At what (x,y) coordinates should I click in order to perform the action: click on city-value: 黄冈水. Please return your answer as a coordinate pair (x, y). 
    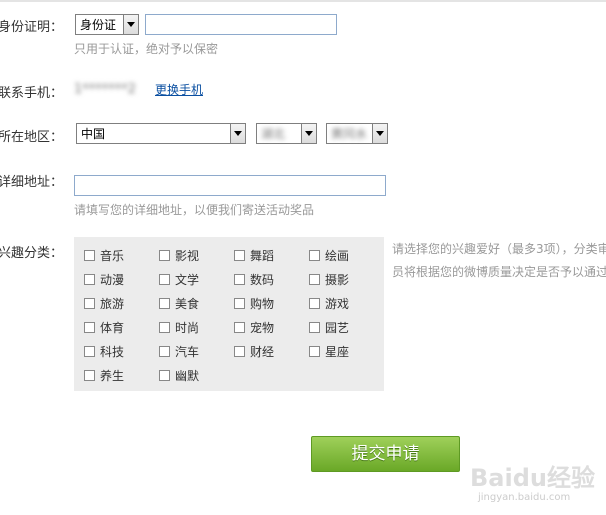
    Looking at the image, I should click on (349, 134).